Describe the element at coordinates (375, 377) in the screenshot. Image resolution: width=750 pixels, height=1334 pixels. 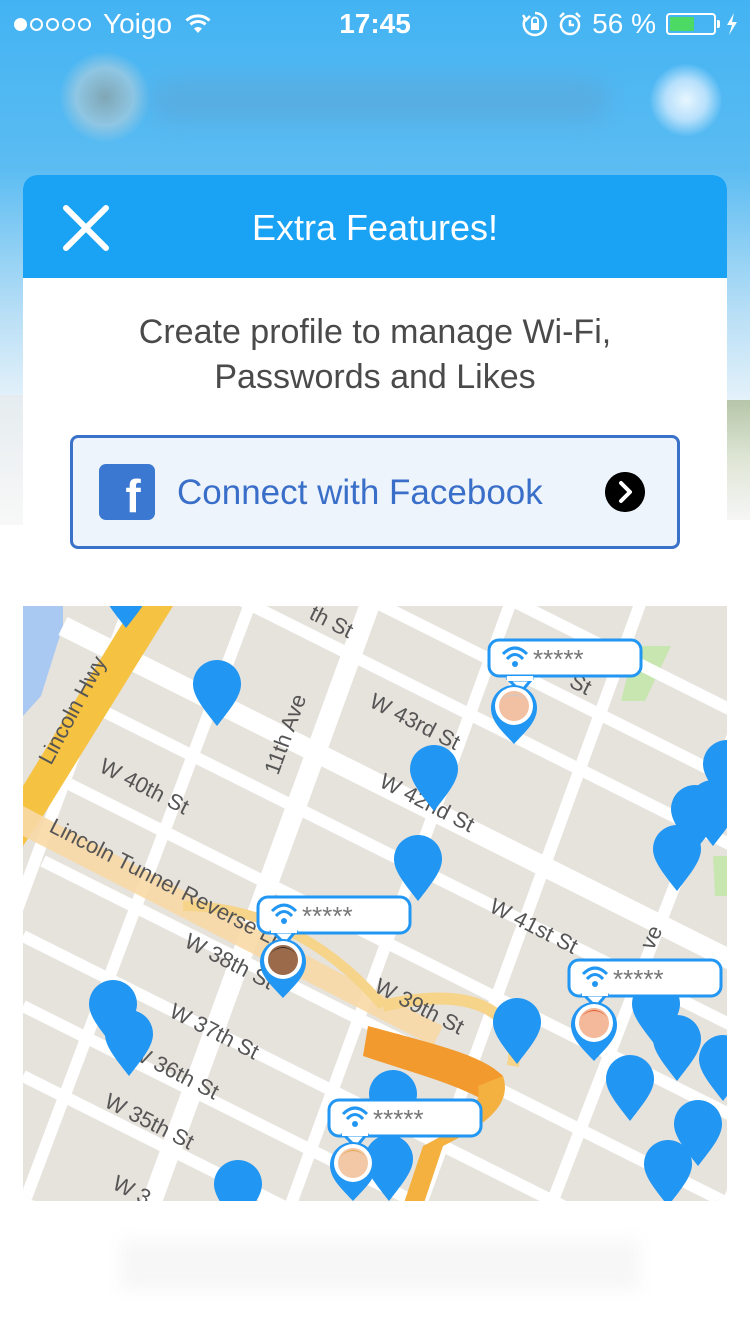
I see `description-line-2: Passwords and Likes` at that location.